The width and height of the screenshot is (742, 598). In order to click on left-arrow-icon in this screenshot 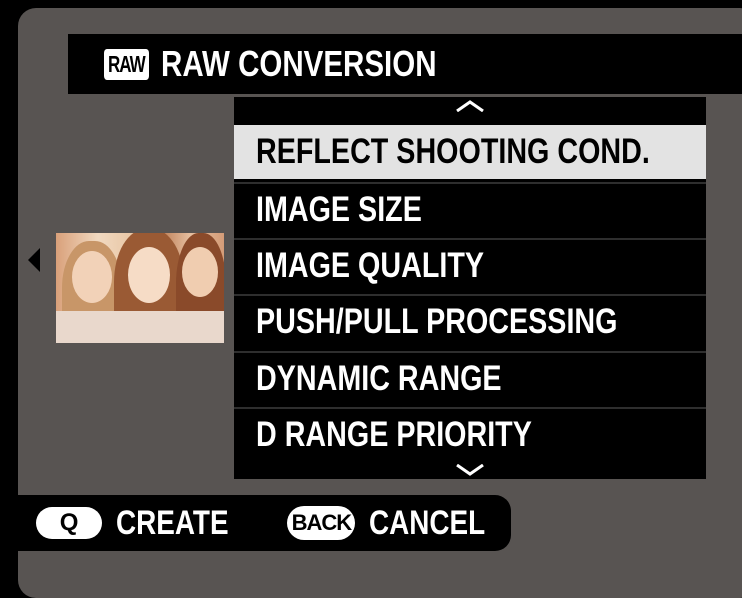, I will do `click(34, 260)`.